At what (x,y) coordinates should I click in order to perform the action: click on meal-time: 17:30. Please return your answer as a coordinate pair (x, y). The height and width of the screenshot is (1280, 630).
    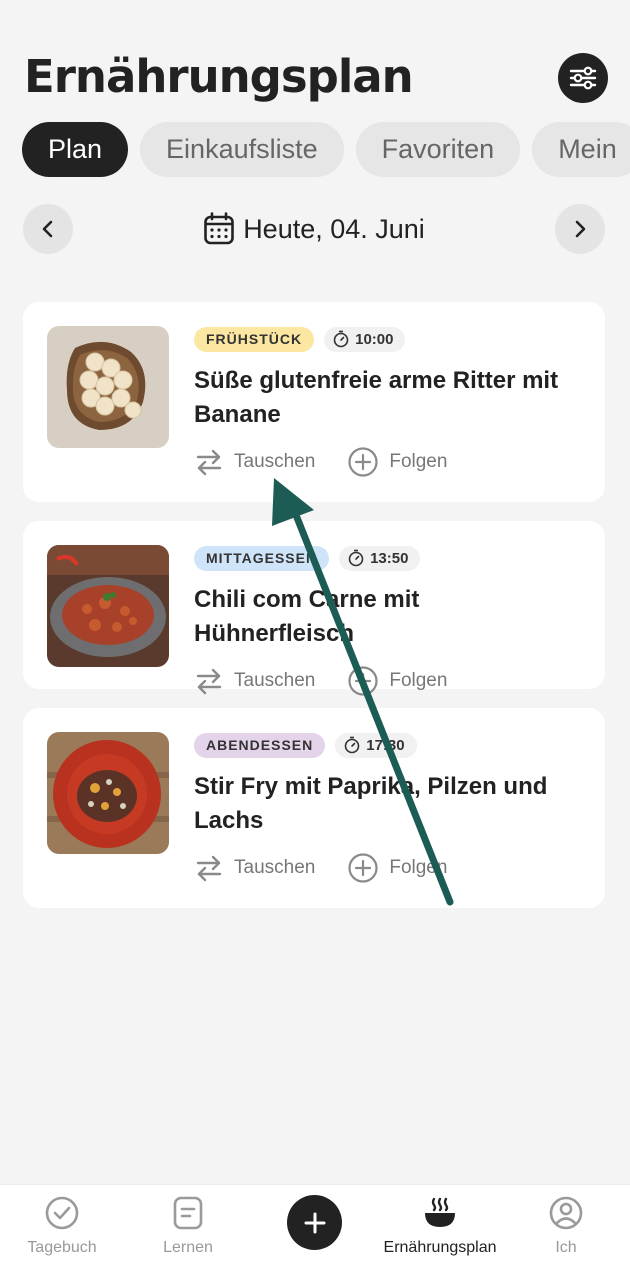
    Looking at the image, I should click on (376, 745).